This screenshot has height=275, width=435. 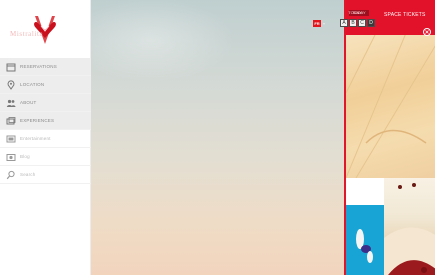 I want to click on brand-name: Mistralita, so click(x=27, y=34).